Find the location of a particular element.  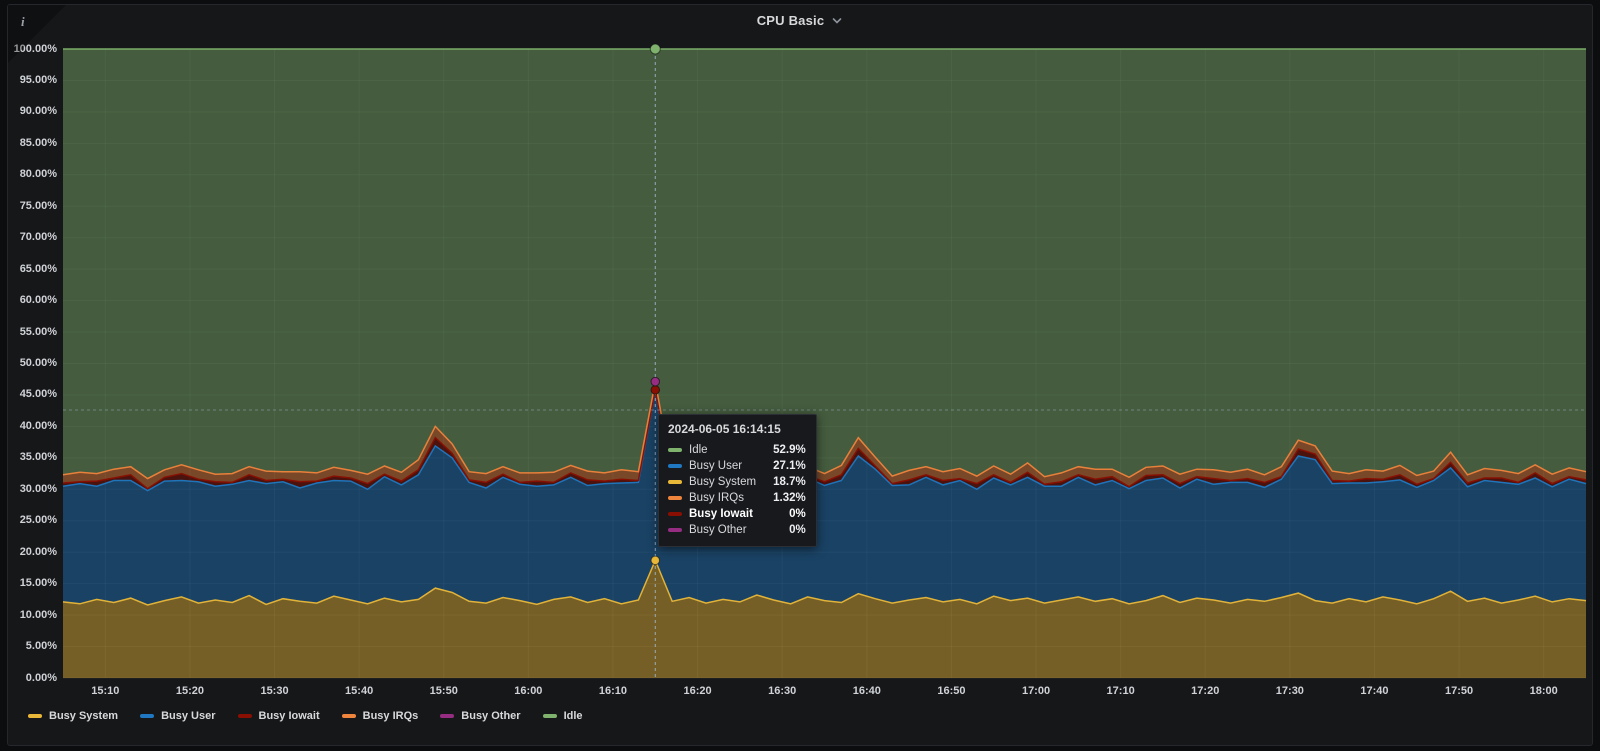

legend-item-busy-other: Busy Other is located at coordinates (480, 716).